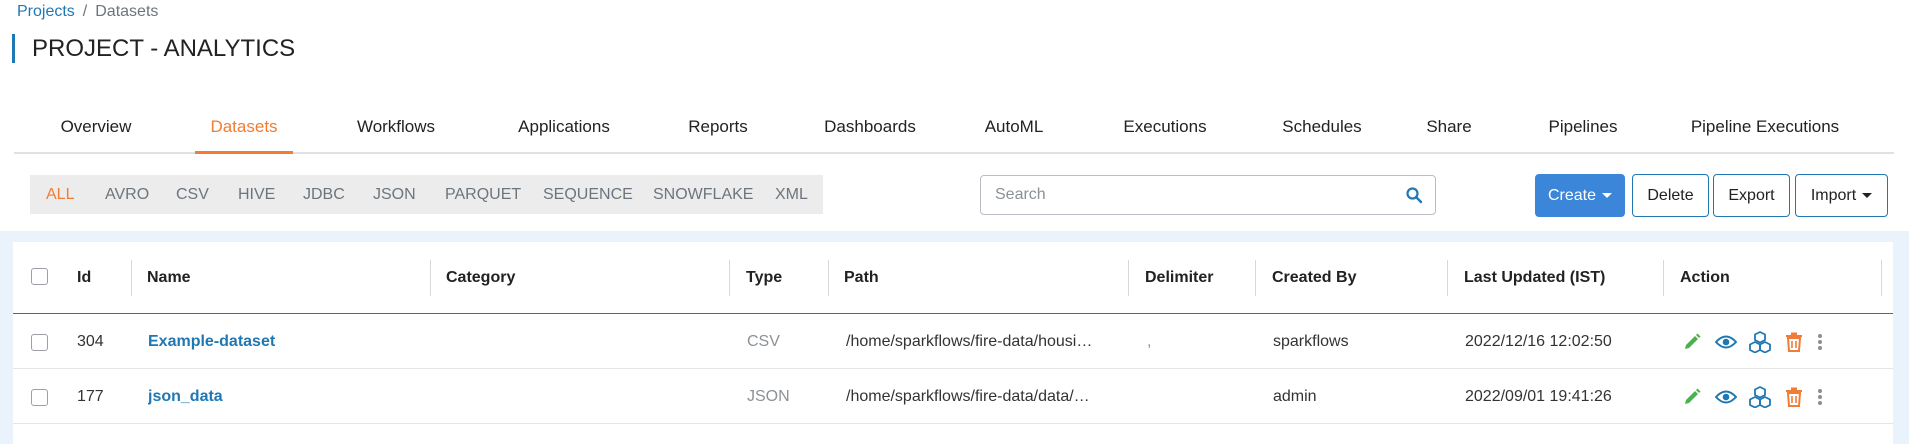 This screenshot has height=444, width=1909. What do you see at coordinates (703, 194) in the screenshot?
I see `filter-snowflake: SNOWFLAKE` at bounding box center [703, 194].